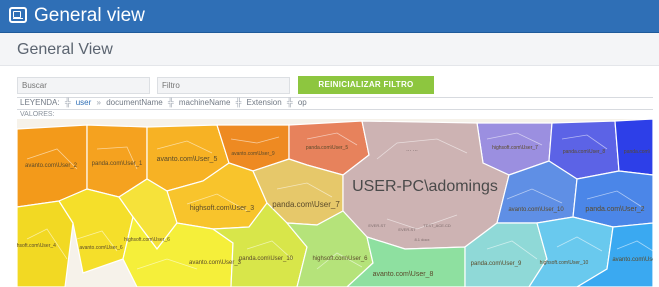  Describe the element at coordinates (329, 16) in the screenshot. I see `top-bar: General view` at that location.